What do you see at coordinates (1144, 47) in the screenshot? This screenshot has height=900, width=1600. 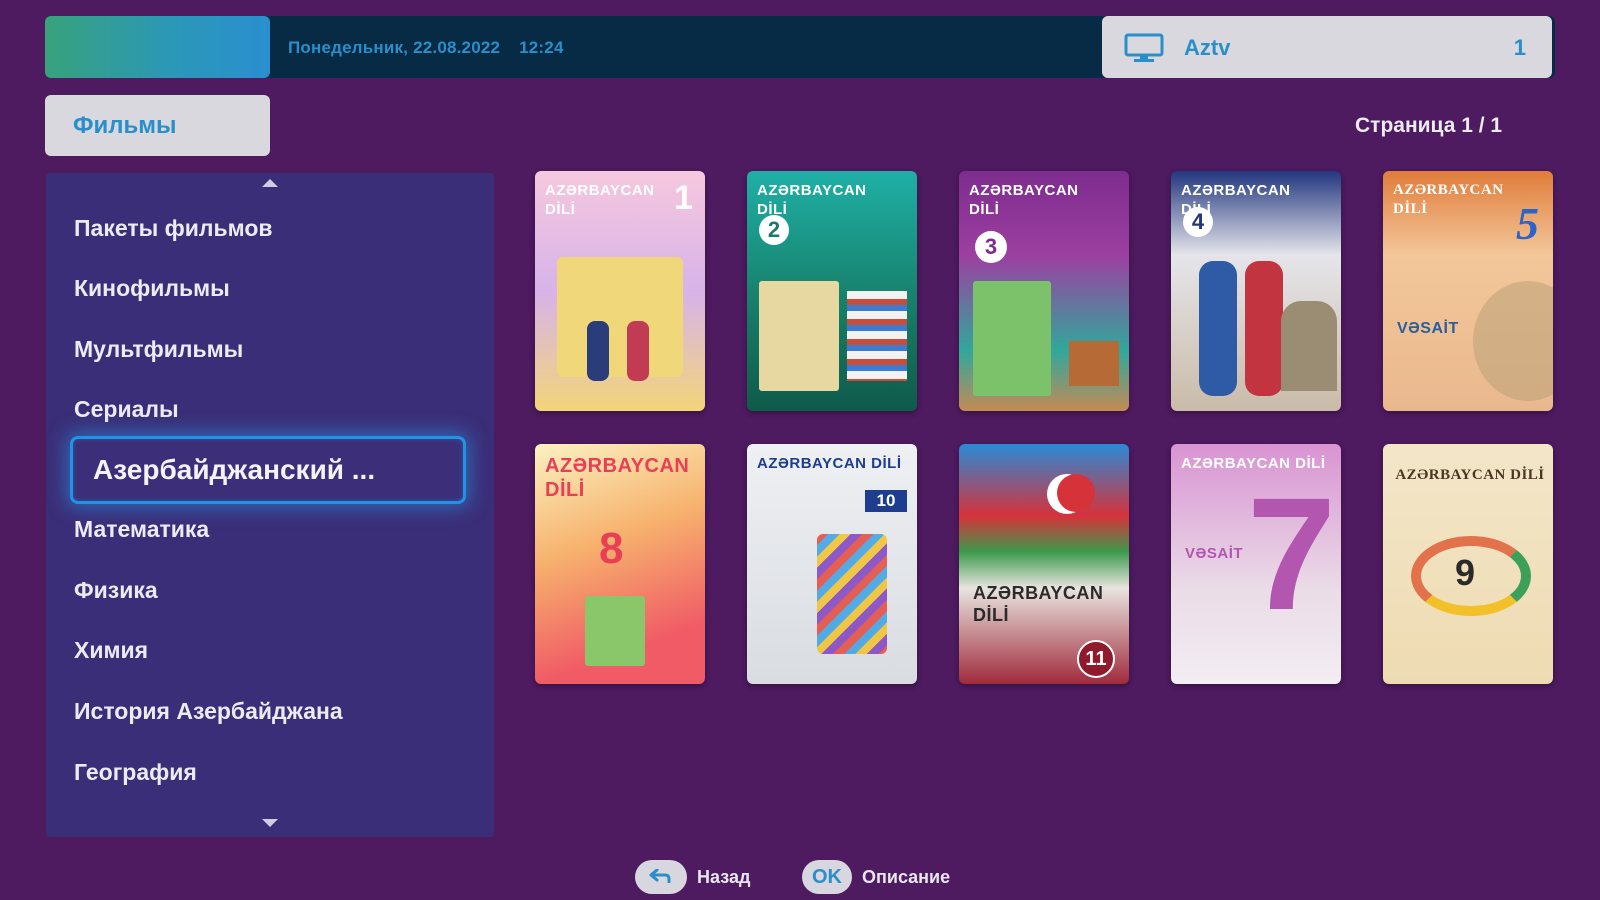 I see `tv-monitor-icon` at bounding box center [1144, 47].